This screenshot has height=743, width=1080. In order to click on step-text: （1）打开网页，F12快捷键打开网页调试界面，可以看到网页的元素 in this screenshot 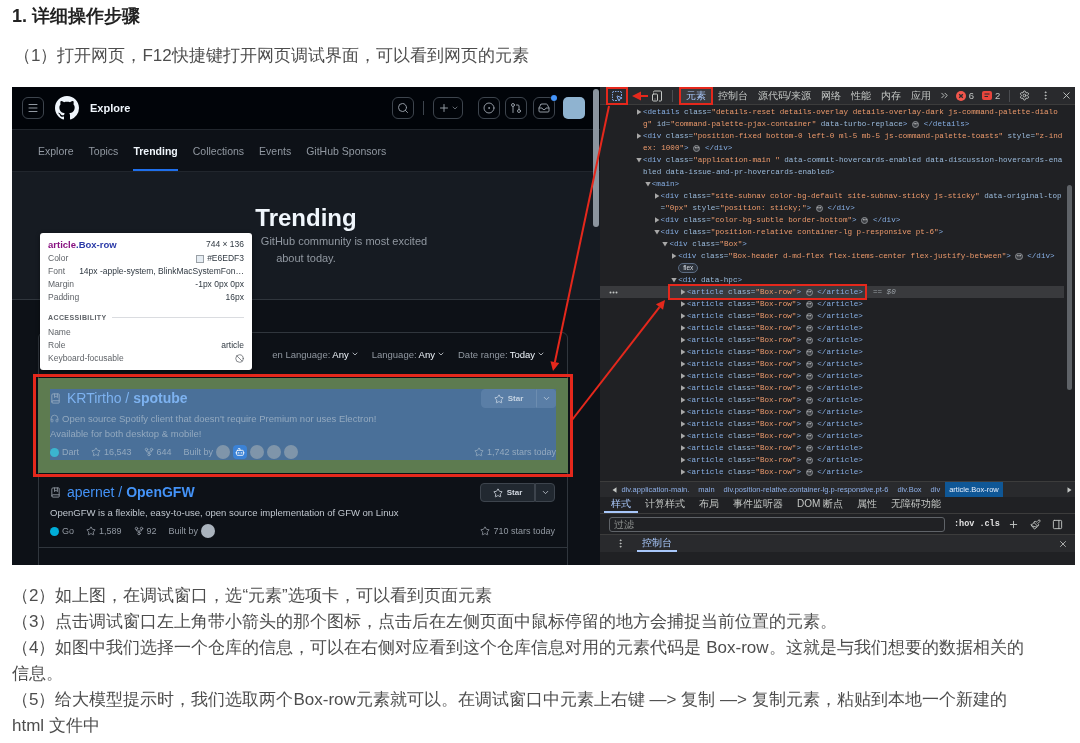, I will do `click(271, 56)`.